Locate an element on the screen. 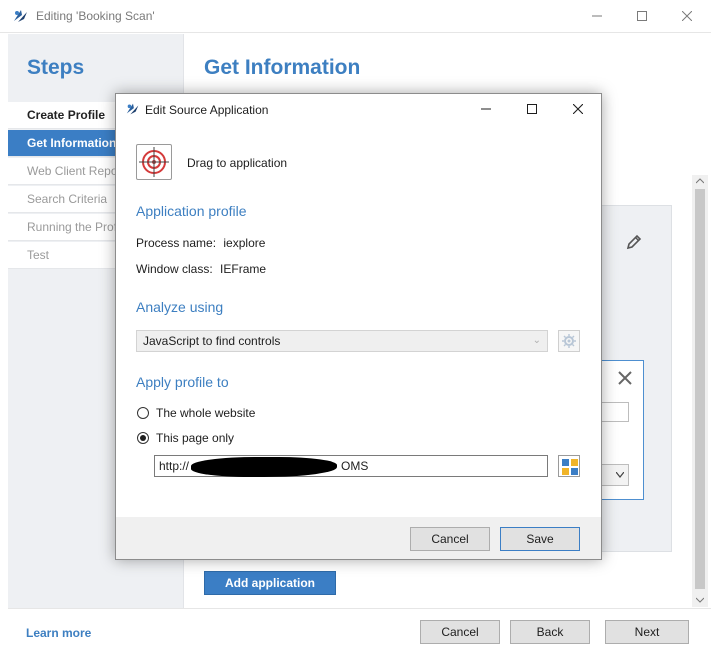  url-redaction is located at coordinates (264, 467).